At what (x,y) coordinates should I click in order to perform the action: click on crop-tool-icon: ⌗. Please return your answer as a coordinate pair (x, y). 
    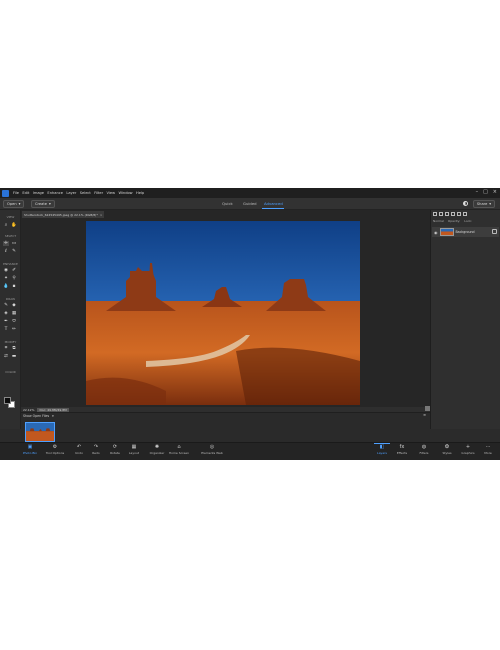
    Looking at the image, I should click on (6, 348).